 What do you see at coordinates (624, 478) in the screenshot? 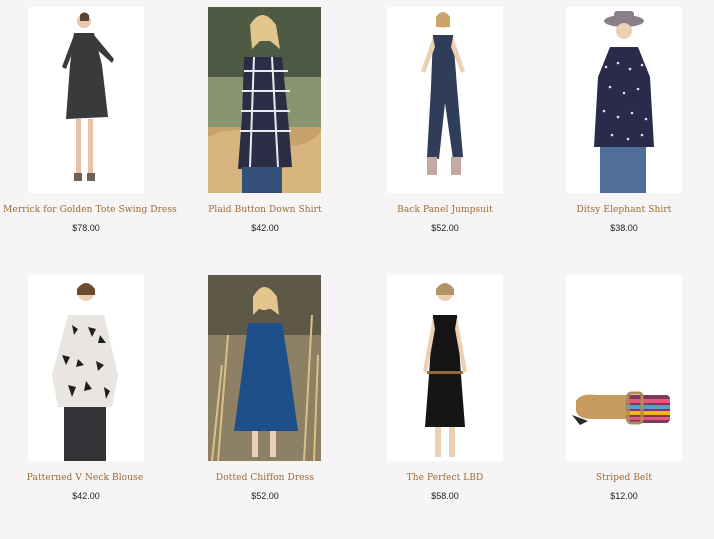
I see `product-name: Striped Belt` at bounding box center [624, 478].